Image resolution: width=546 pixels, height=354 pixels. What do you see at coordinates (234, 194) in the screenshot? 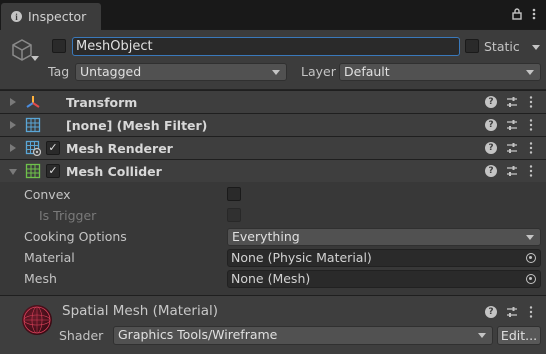
I see `convex-checkbox` at bounding box center [234, 194].